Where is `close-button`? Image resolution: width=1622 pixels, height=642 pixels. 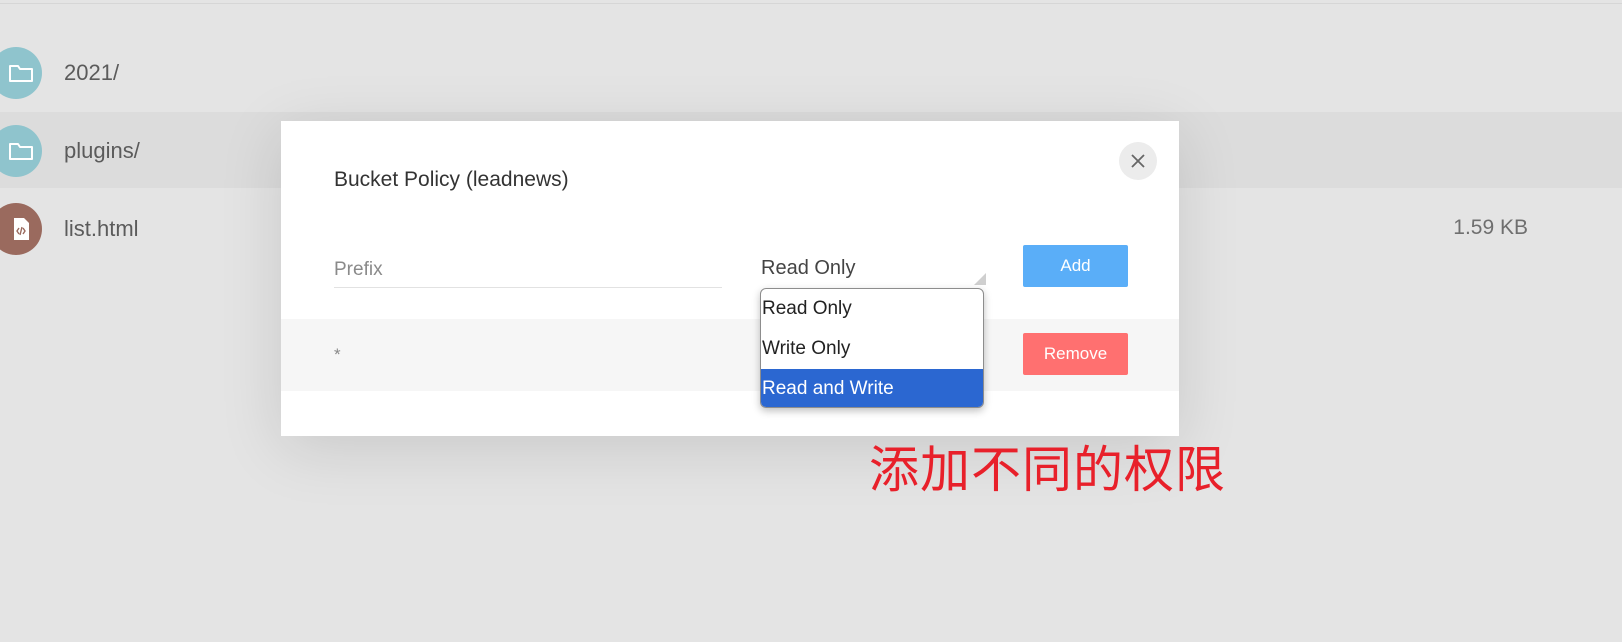
close-button is located at coordinates (1138, 161).